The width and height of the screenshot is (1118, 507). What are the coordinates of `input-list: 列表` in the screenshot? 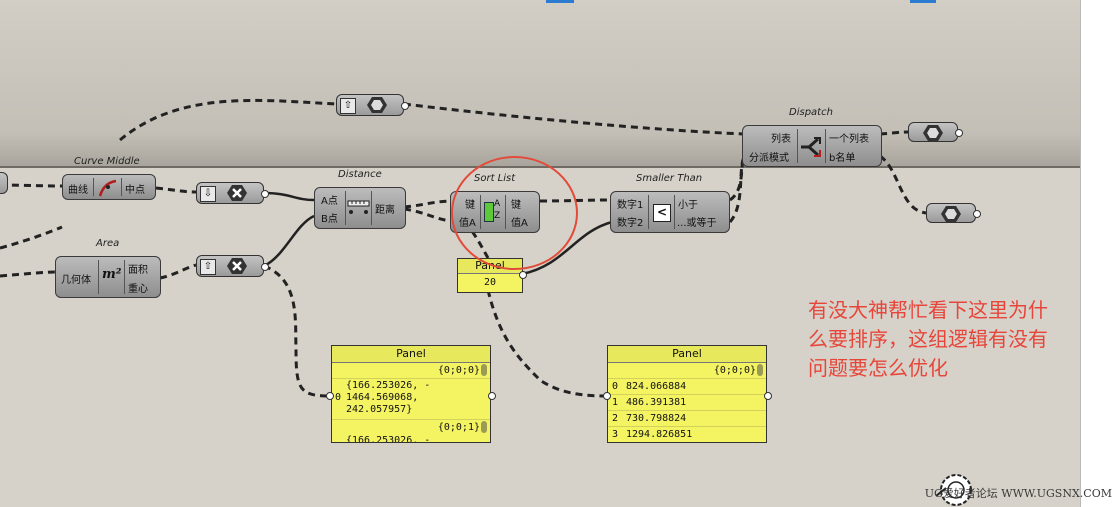 It's located at (781, 137).